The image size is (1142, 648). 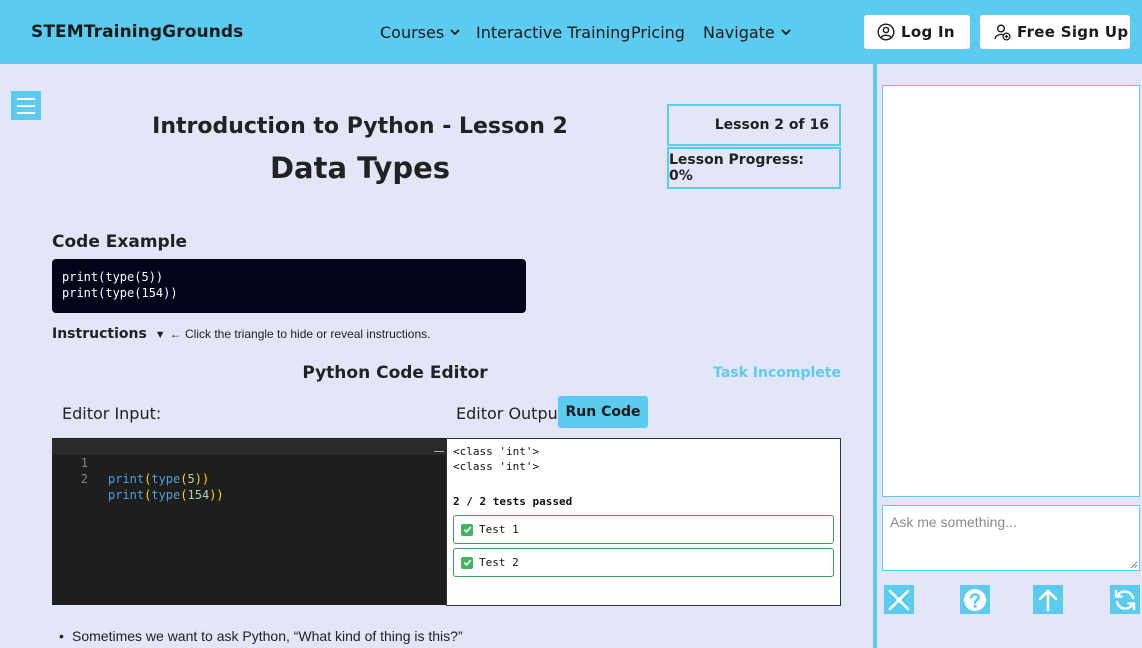 I want to click on scroll-up-button, so click(x=1048, y=599).